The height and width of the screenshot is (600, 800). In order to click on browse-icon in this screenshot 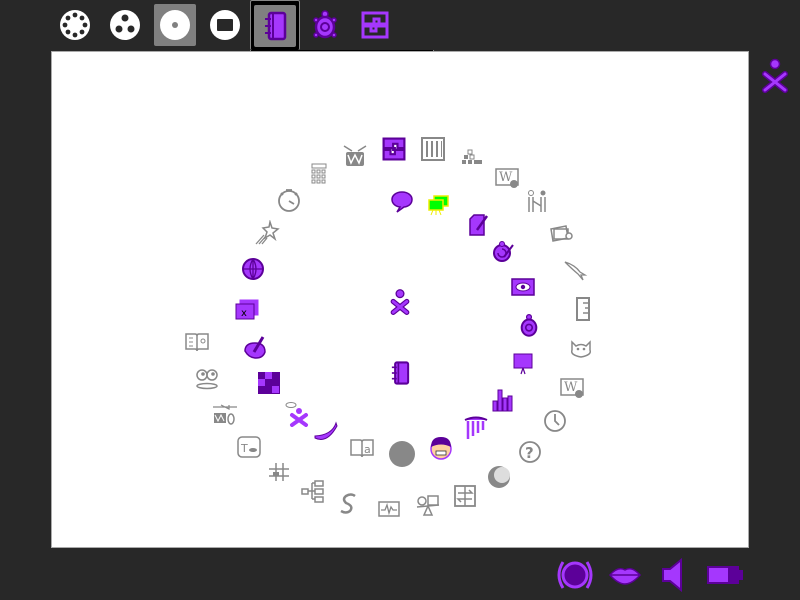, I will do `click(253, 269)`.